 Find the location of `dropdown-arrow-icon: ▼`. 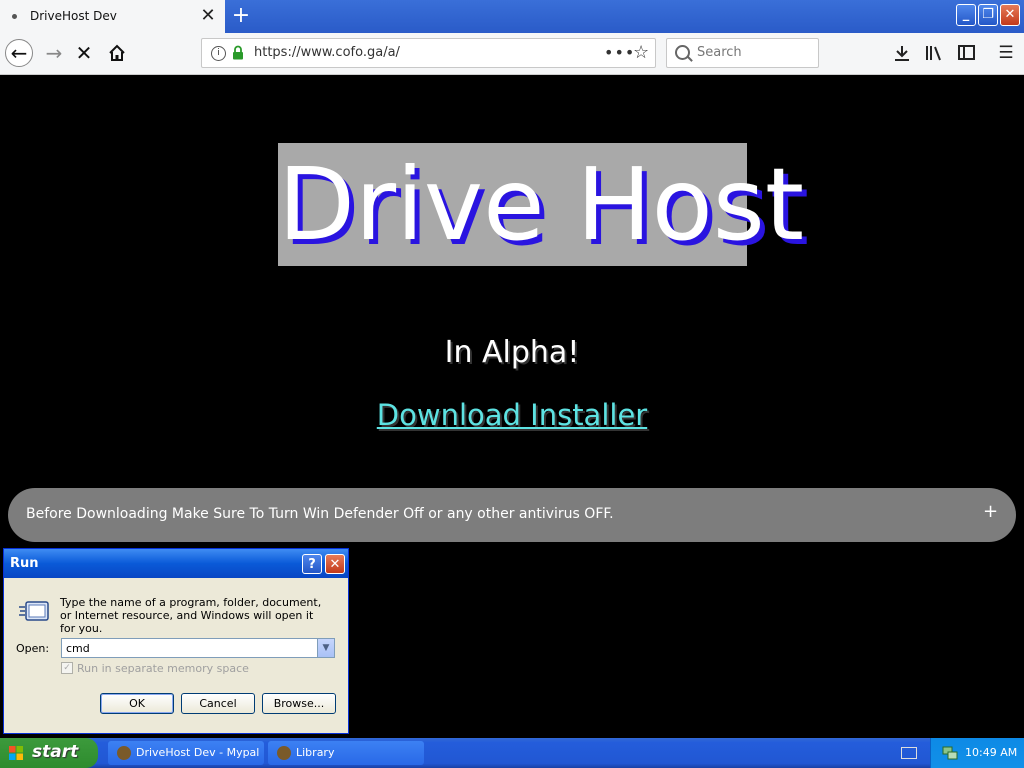

dropdown-arrow-icon: ▼ is located at coordinates (325, 648).